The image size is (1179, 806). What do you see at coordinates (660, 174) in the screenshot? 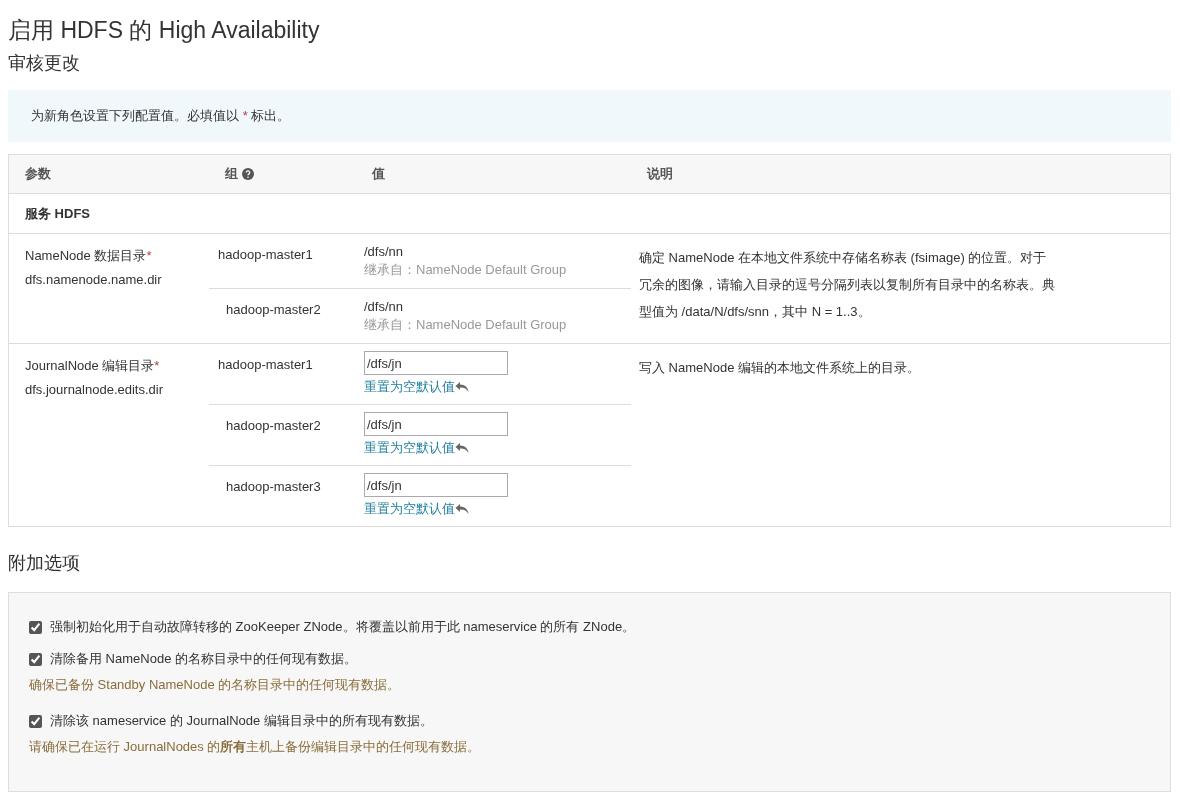
I see `column-header: 说明` at bounding box center [660, 174].